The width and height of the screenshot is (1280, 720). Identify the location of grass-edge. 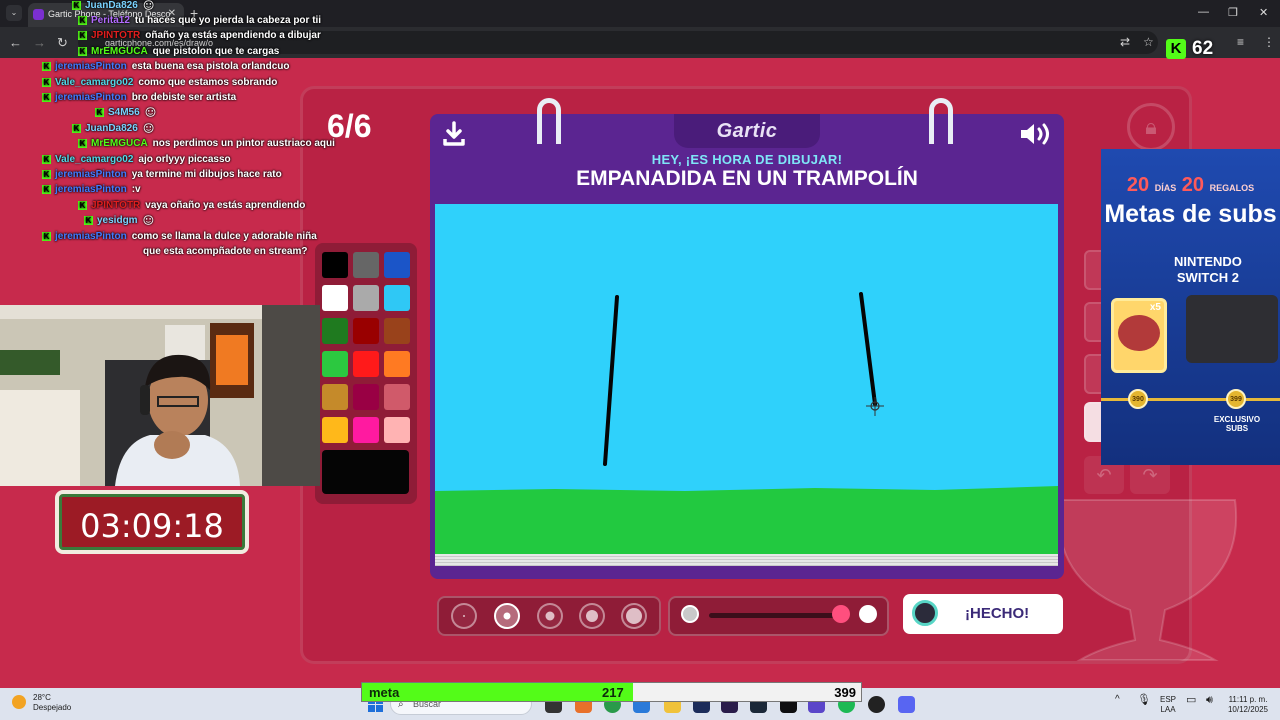
(746, 491).